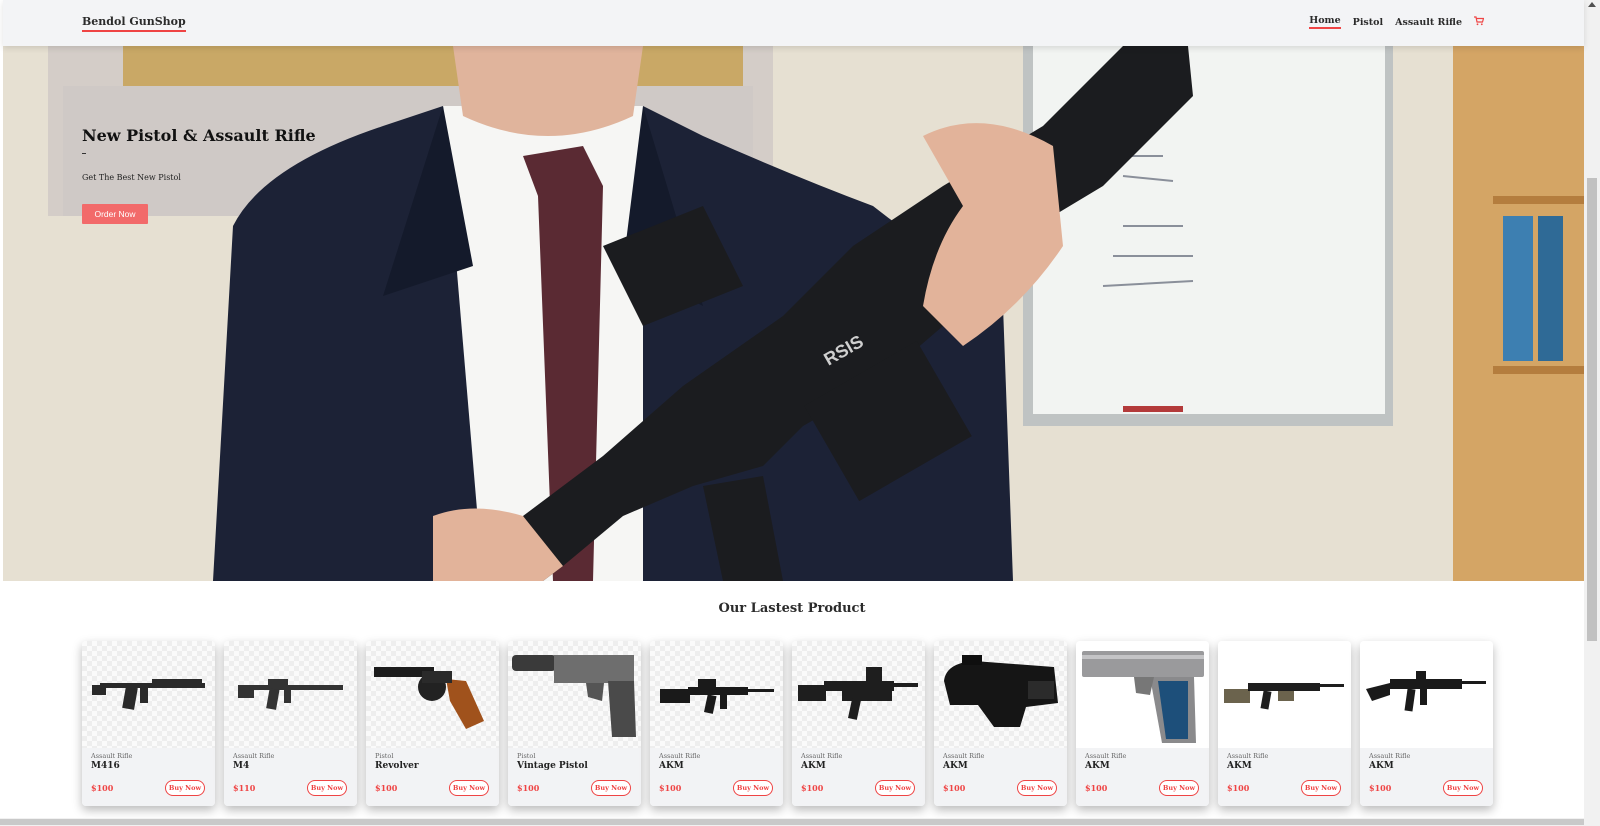 The height and width of the screenshot is (826, 1600). I want to click on brand-logo-link: Bendol GunShop, so click(134, 23).